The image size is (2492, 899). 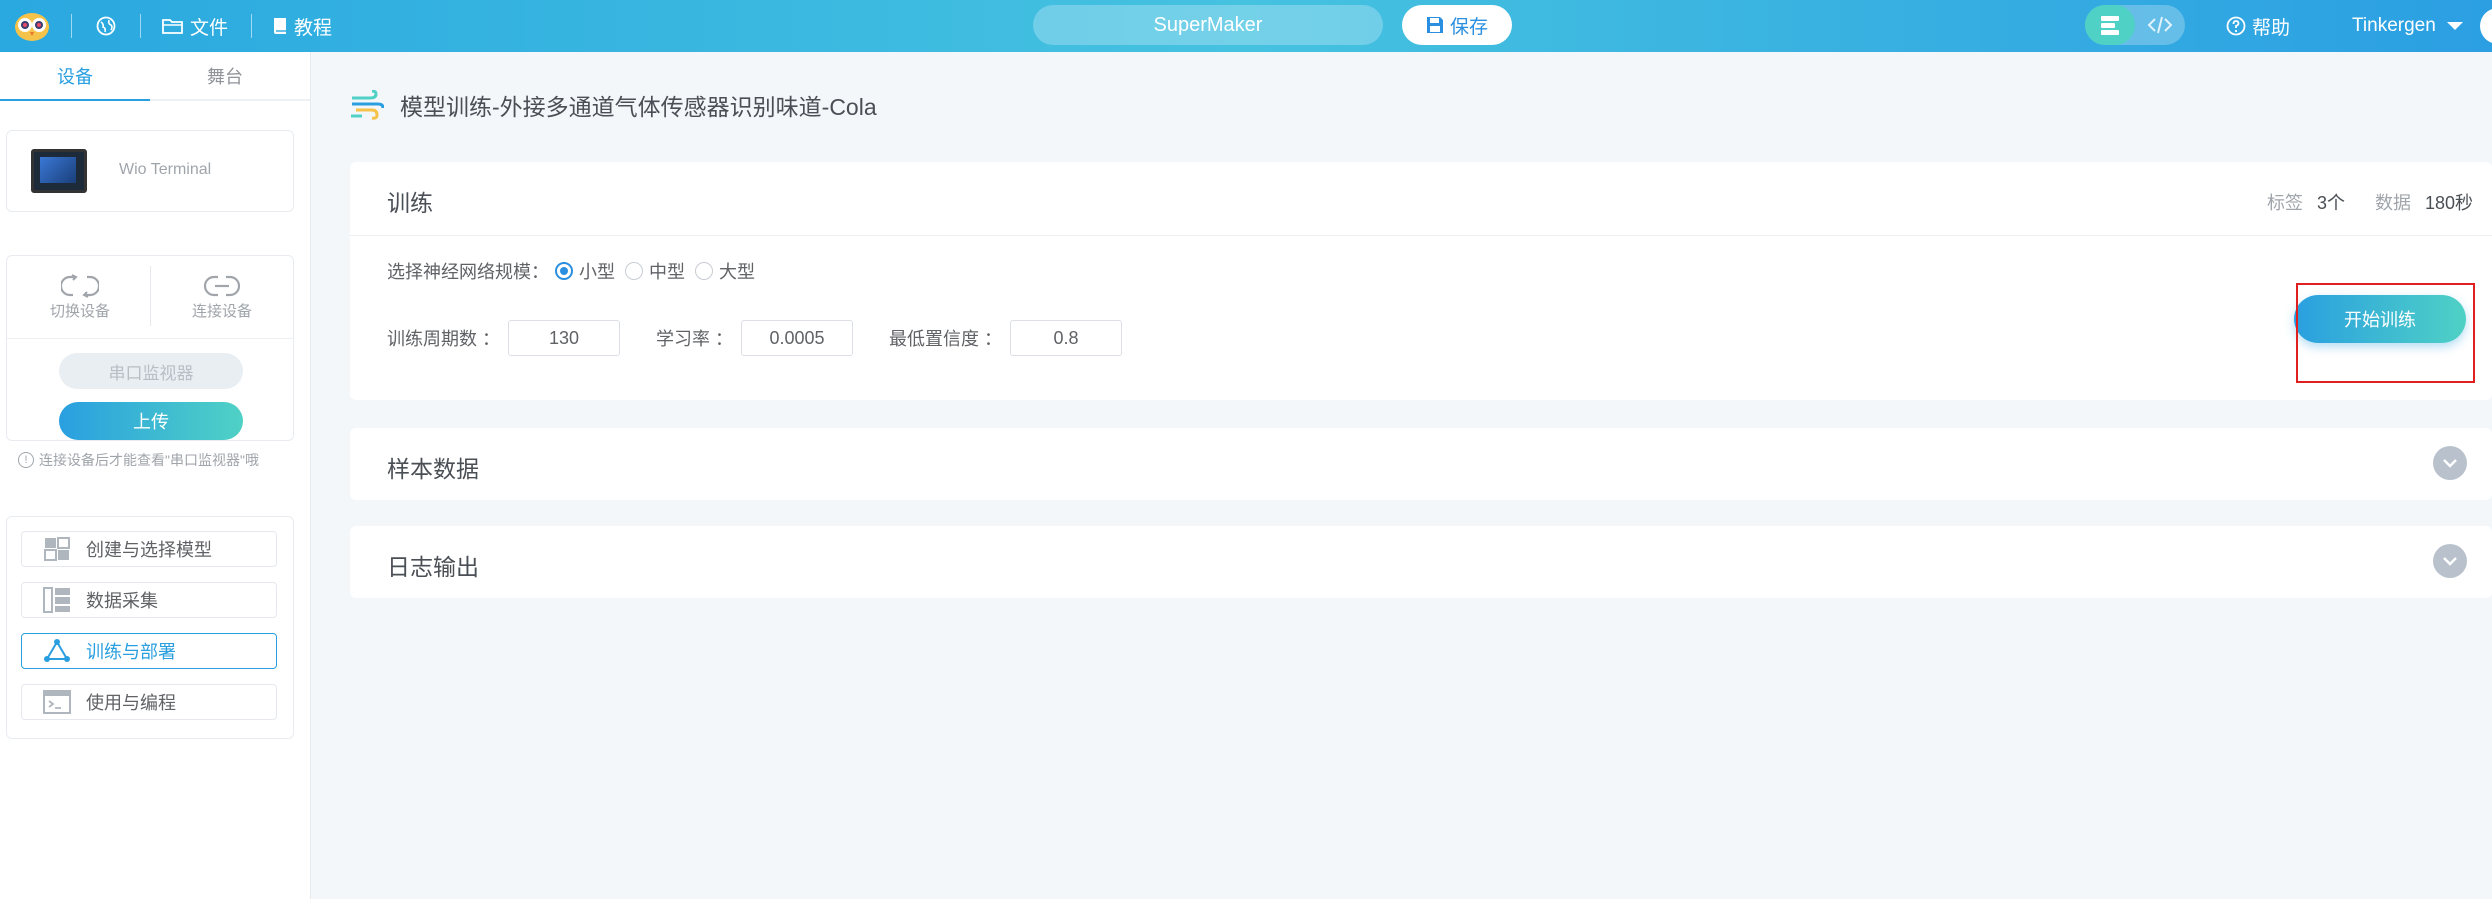 What do you see at coordinates (2110, 25) in the screenshot?
I see `blocks-mode-icon` at bounding box center [2110, 25].